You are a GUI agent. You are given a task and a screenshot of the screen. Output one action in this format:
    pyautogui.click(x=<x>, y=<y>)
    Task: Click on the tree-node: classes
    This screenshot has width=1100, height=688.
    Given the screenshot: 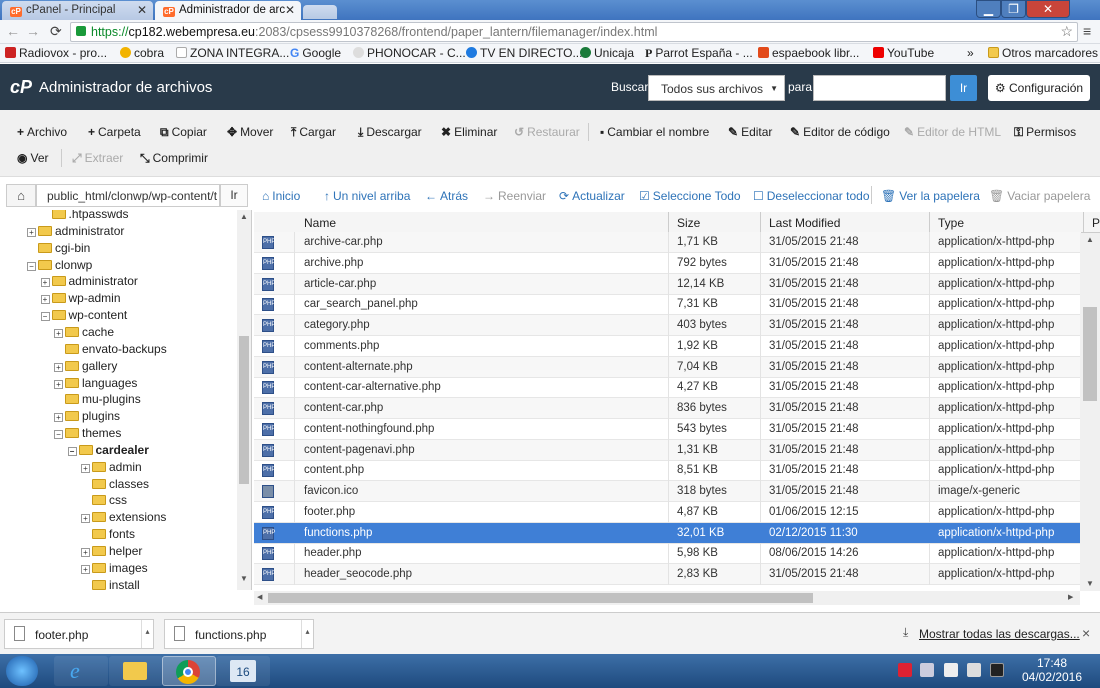 What is the action you would take?
    pyautogui.click(x=115, y=485)
    